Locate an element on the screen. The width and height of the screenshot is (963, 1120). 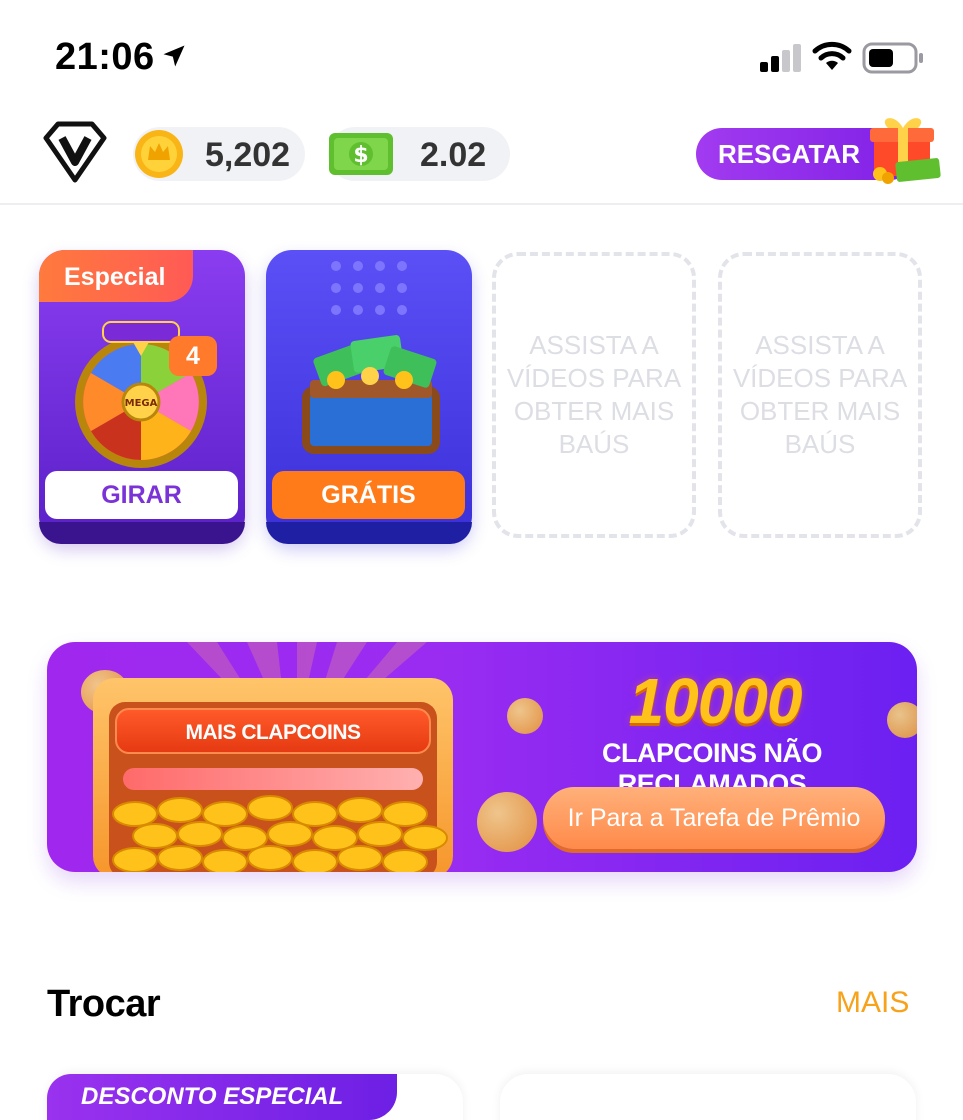
free-button: GRÁTIS is located at coordinates (368, 495).